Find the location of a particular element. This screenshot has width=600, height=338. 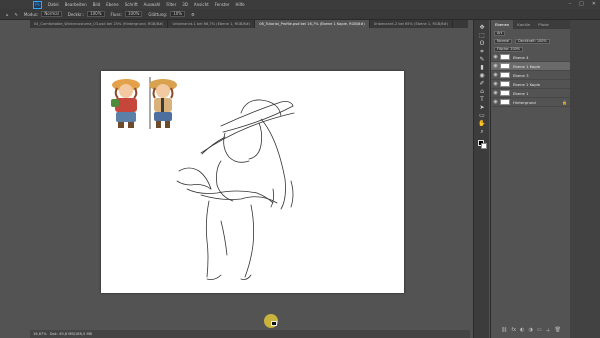

layer-row: ◉ Ebene 3 is located at coordinates (530, 75).